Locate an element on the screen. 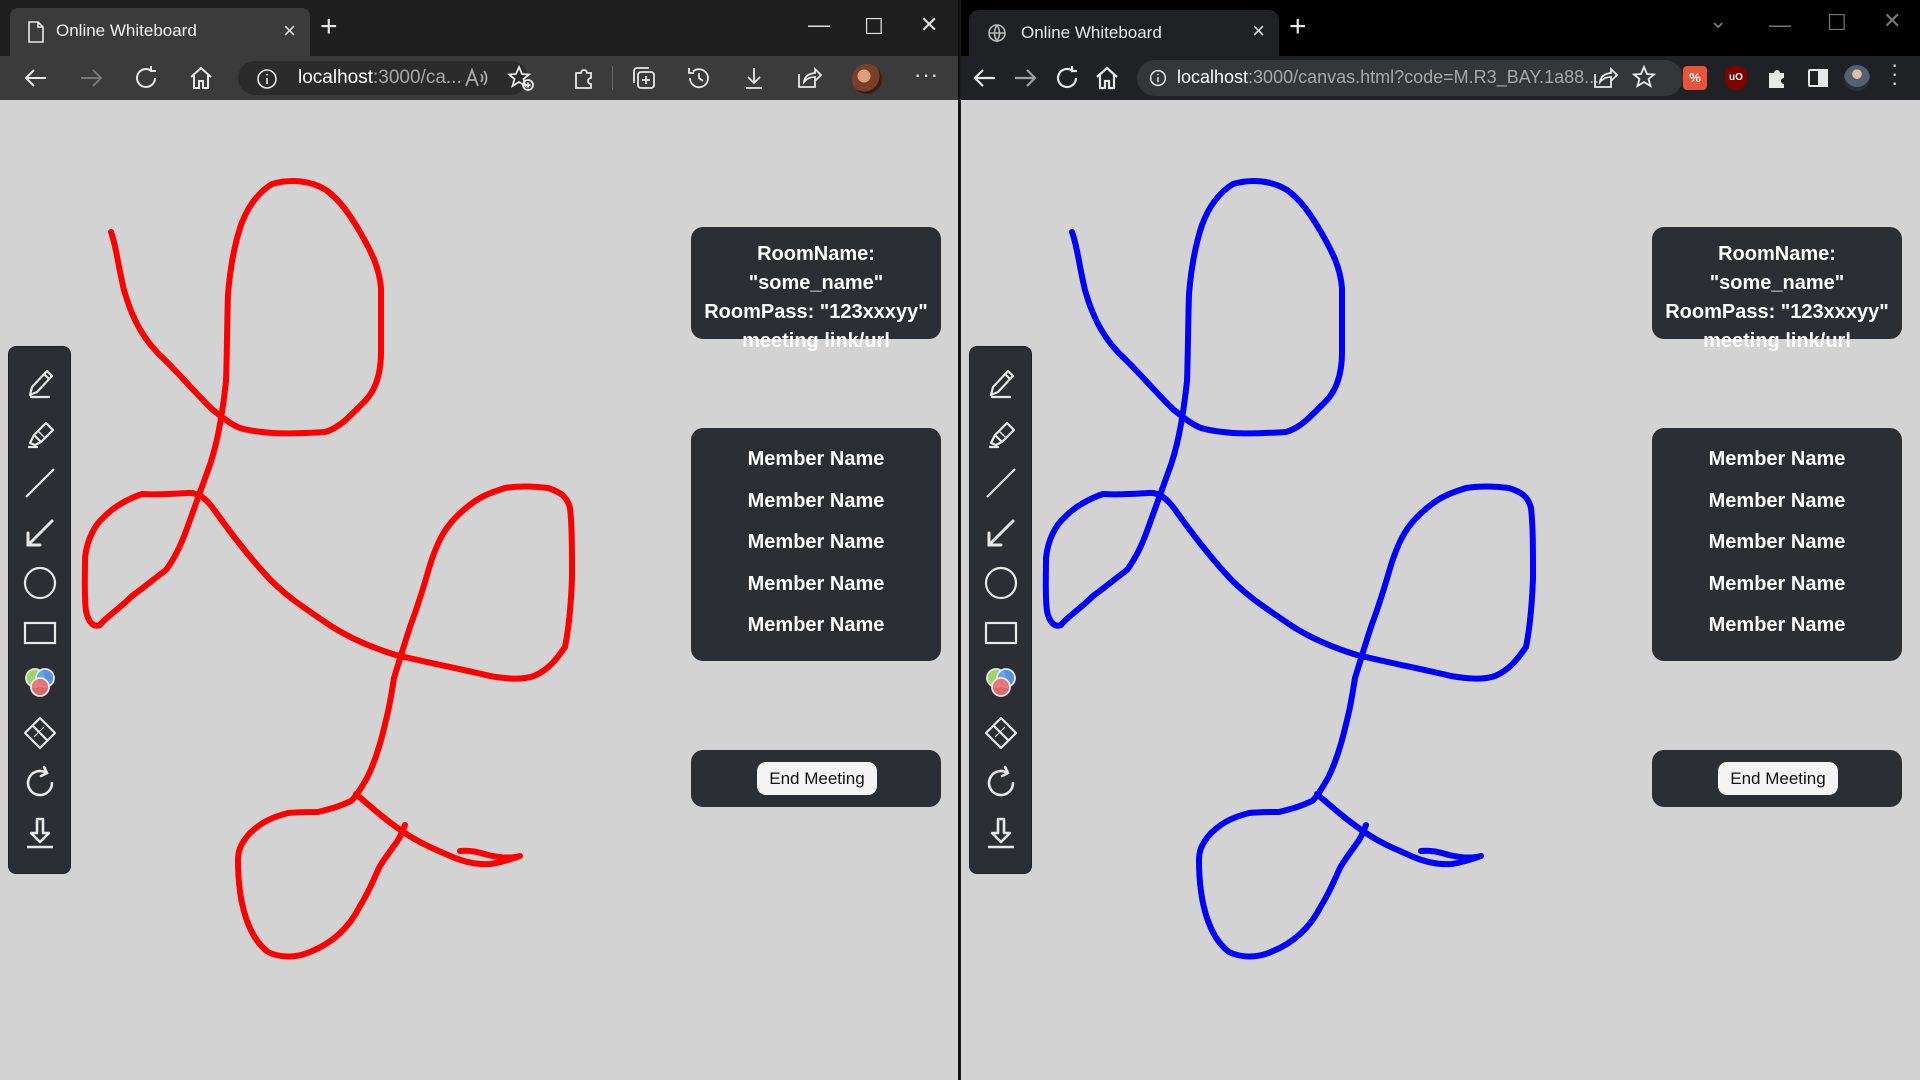 The width and height of the screenshot is (1920, 1080). more-options-icon: ··· is located at coordinates (926, 75).